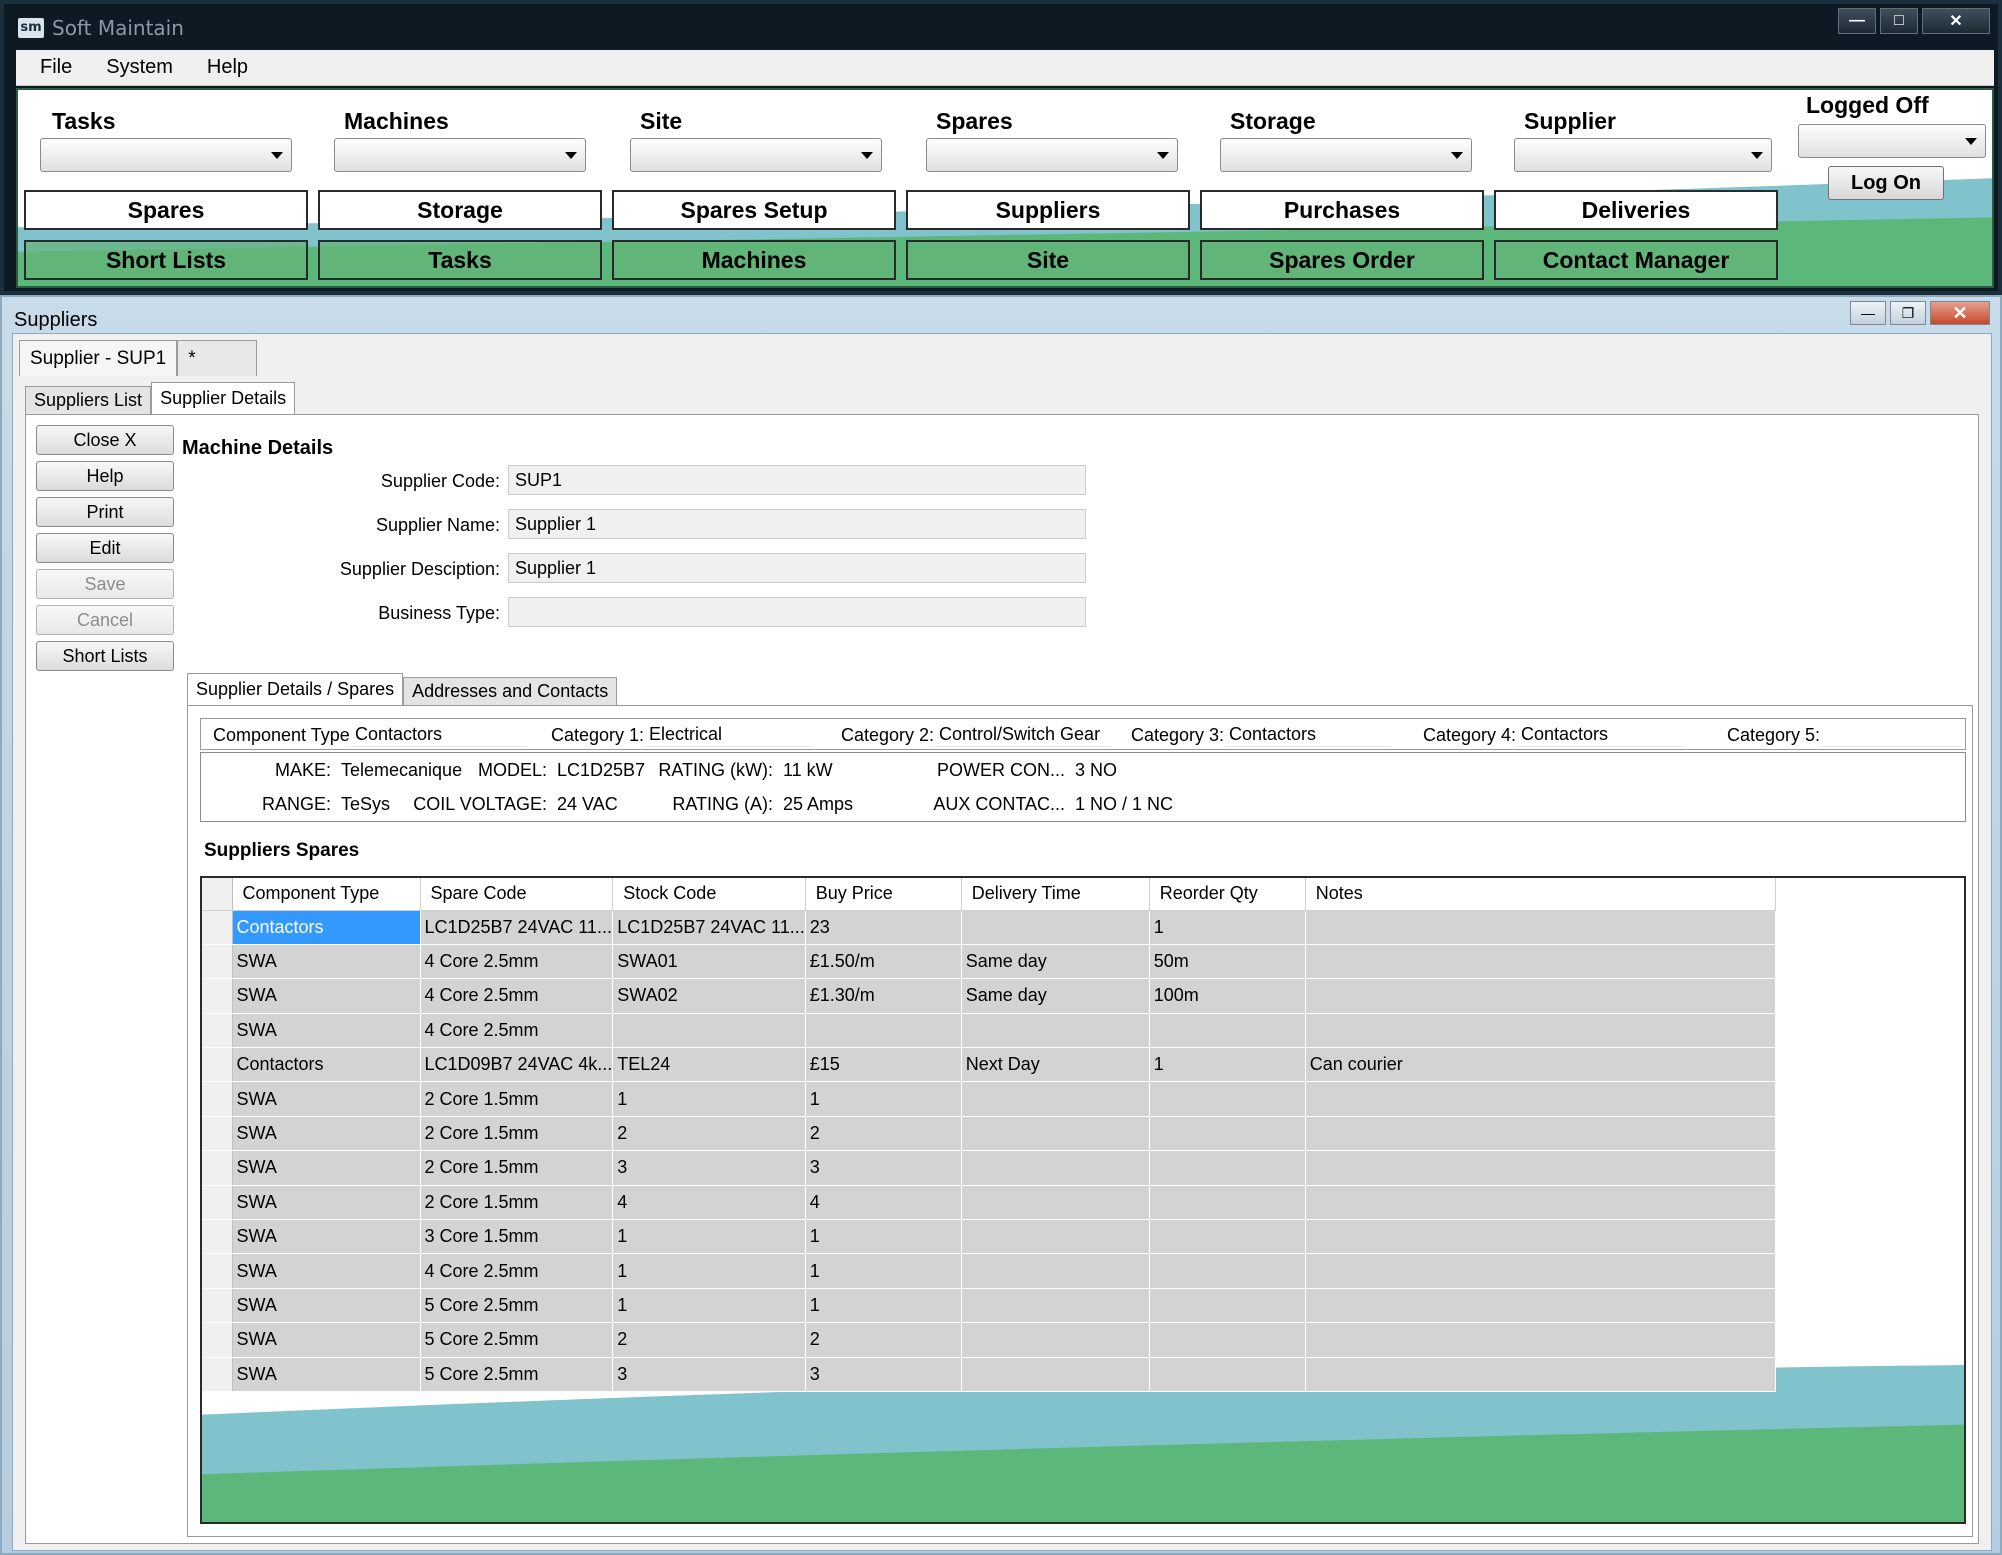 This screenshot has height=1555, width=2002. What do you see at coordinates (883, 1306) in the screenshot?
I see `cell-buy-price: 1` at bounding box center [883, 1306].